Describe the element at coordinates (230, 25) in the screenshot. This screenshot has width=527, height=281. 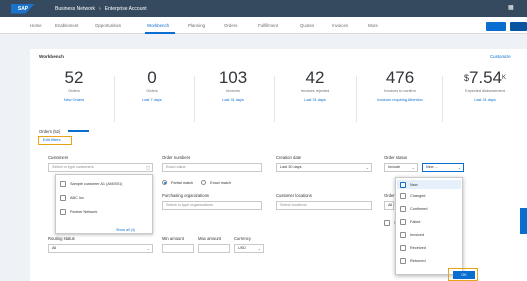
I see `tab-orders: Orders` at that location.